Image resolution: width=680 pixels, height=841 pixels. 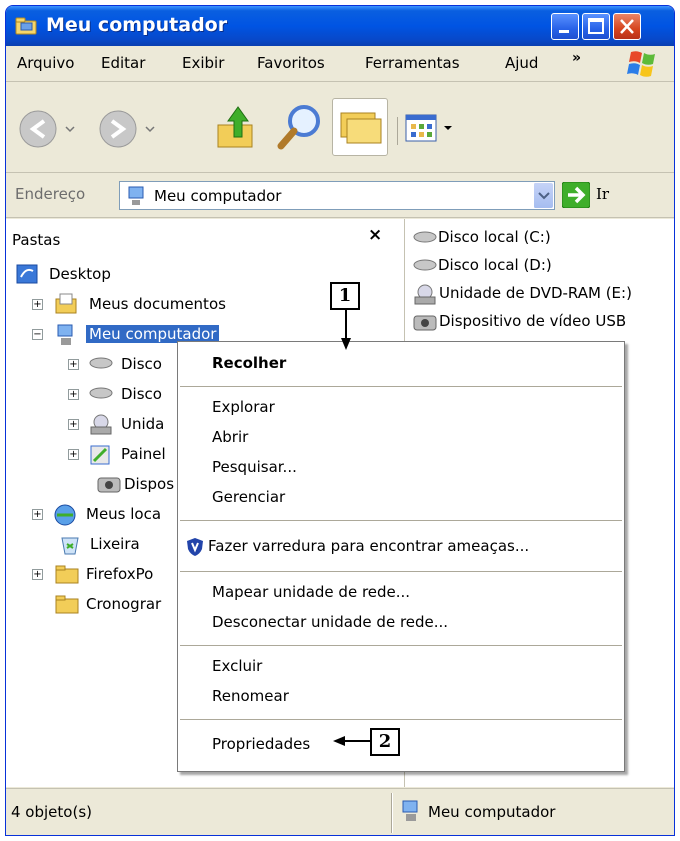 I want to click on tree-label: Lixeira, so click(x=115, y=544).